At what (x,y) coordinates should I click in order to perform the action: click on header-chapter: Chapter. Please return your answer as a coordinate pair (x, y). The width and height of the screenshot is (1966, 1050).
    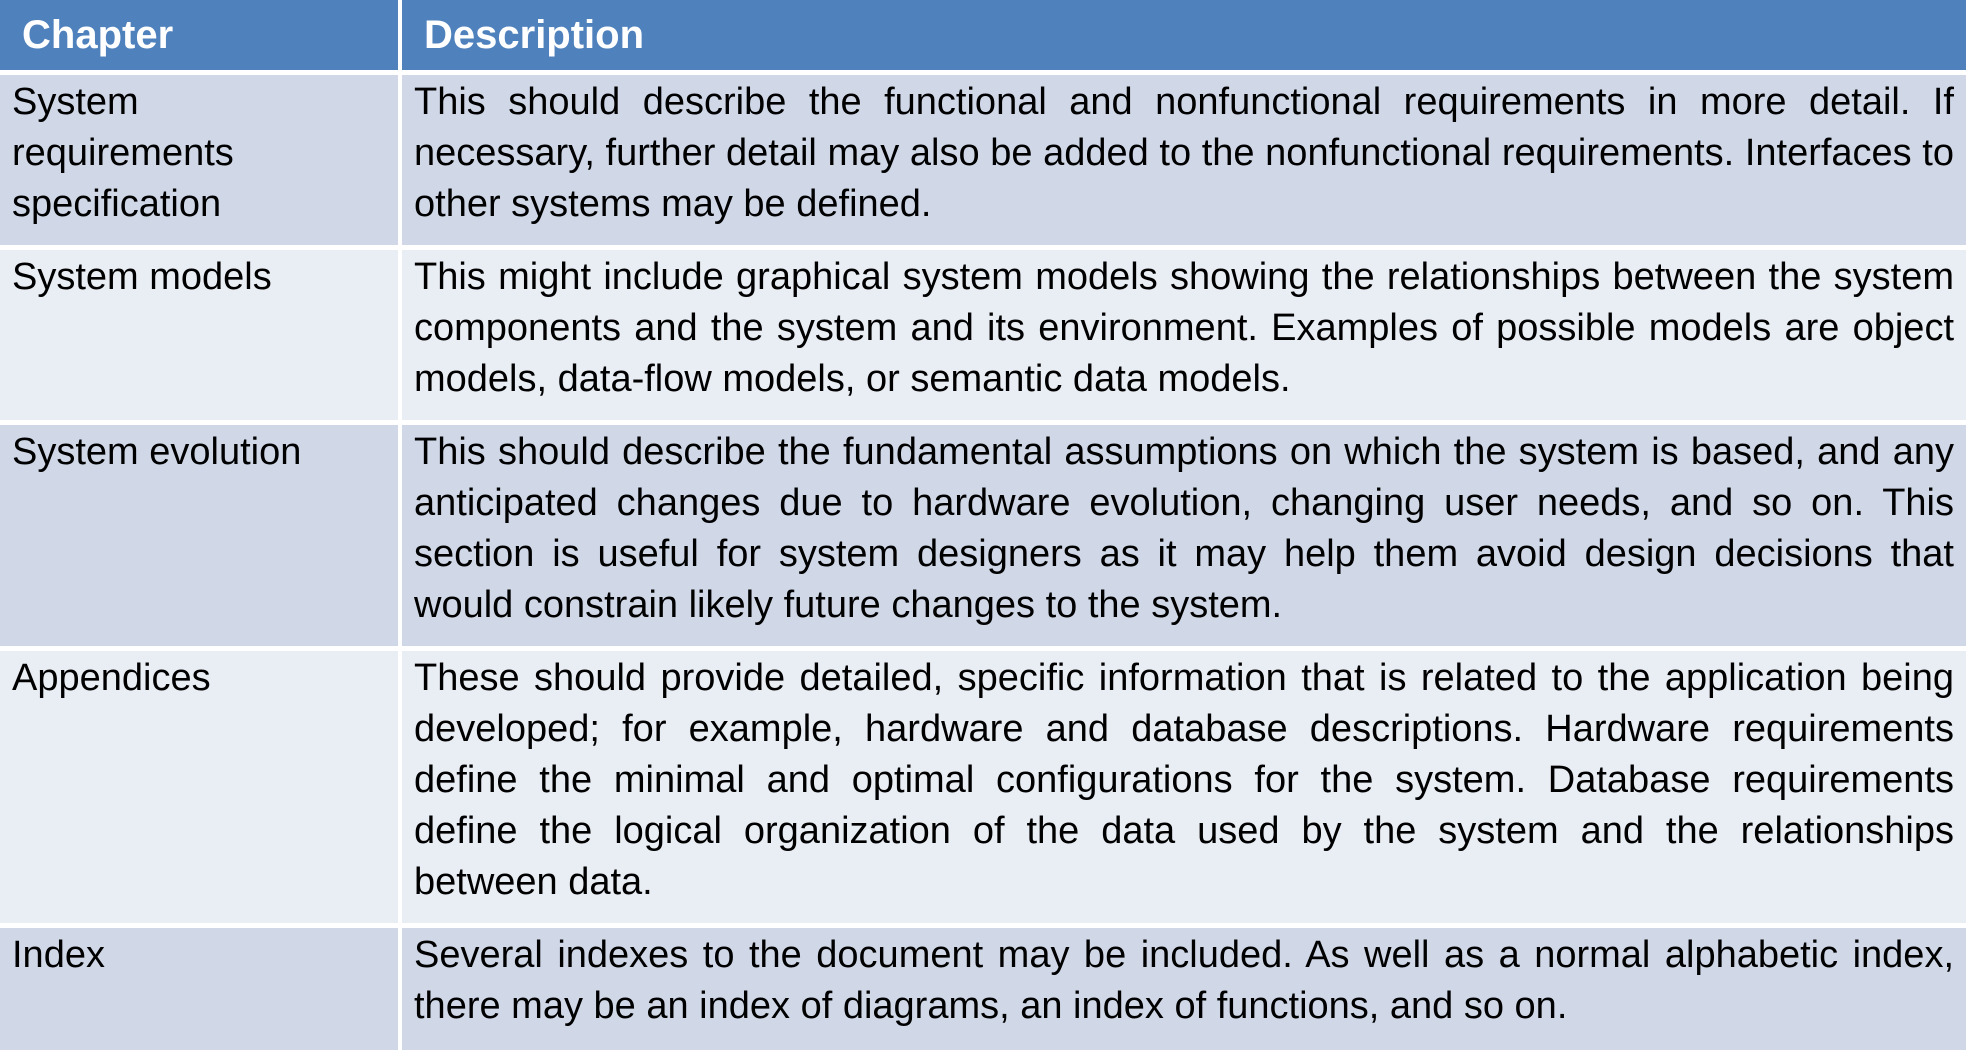
    Looking at the image, I should click on (199, 35).